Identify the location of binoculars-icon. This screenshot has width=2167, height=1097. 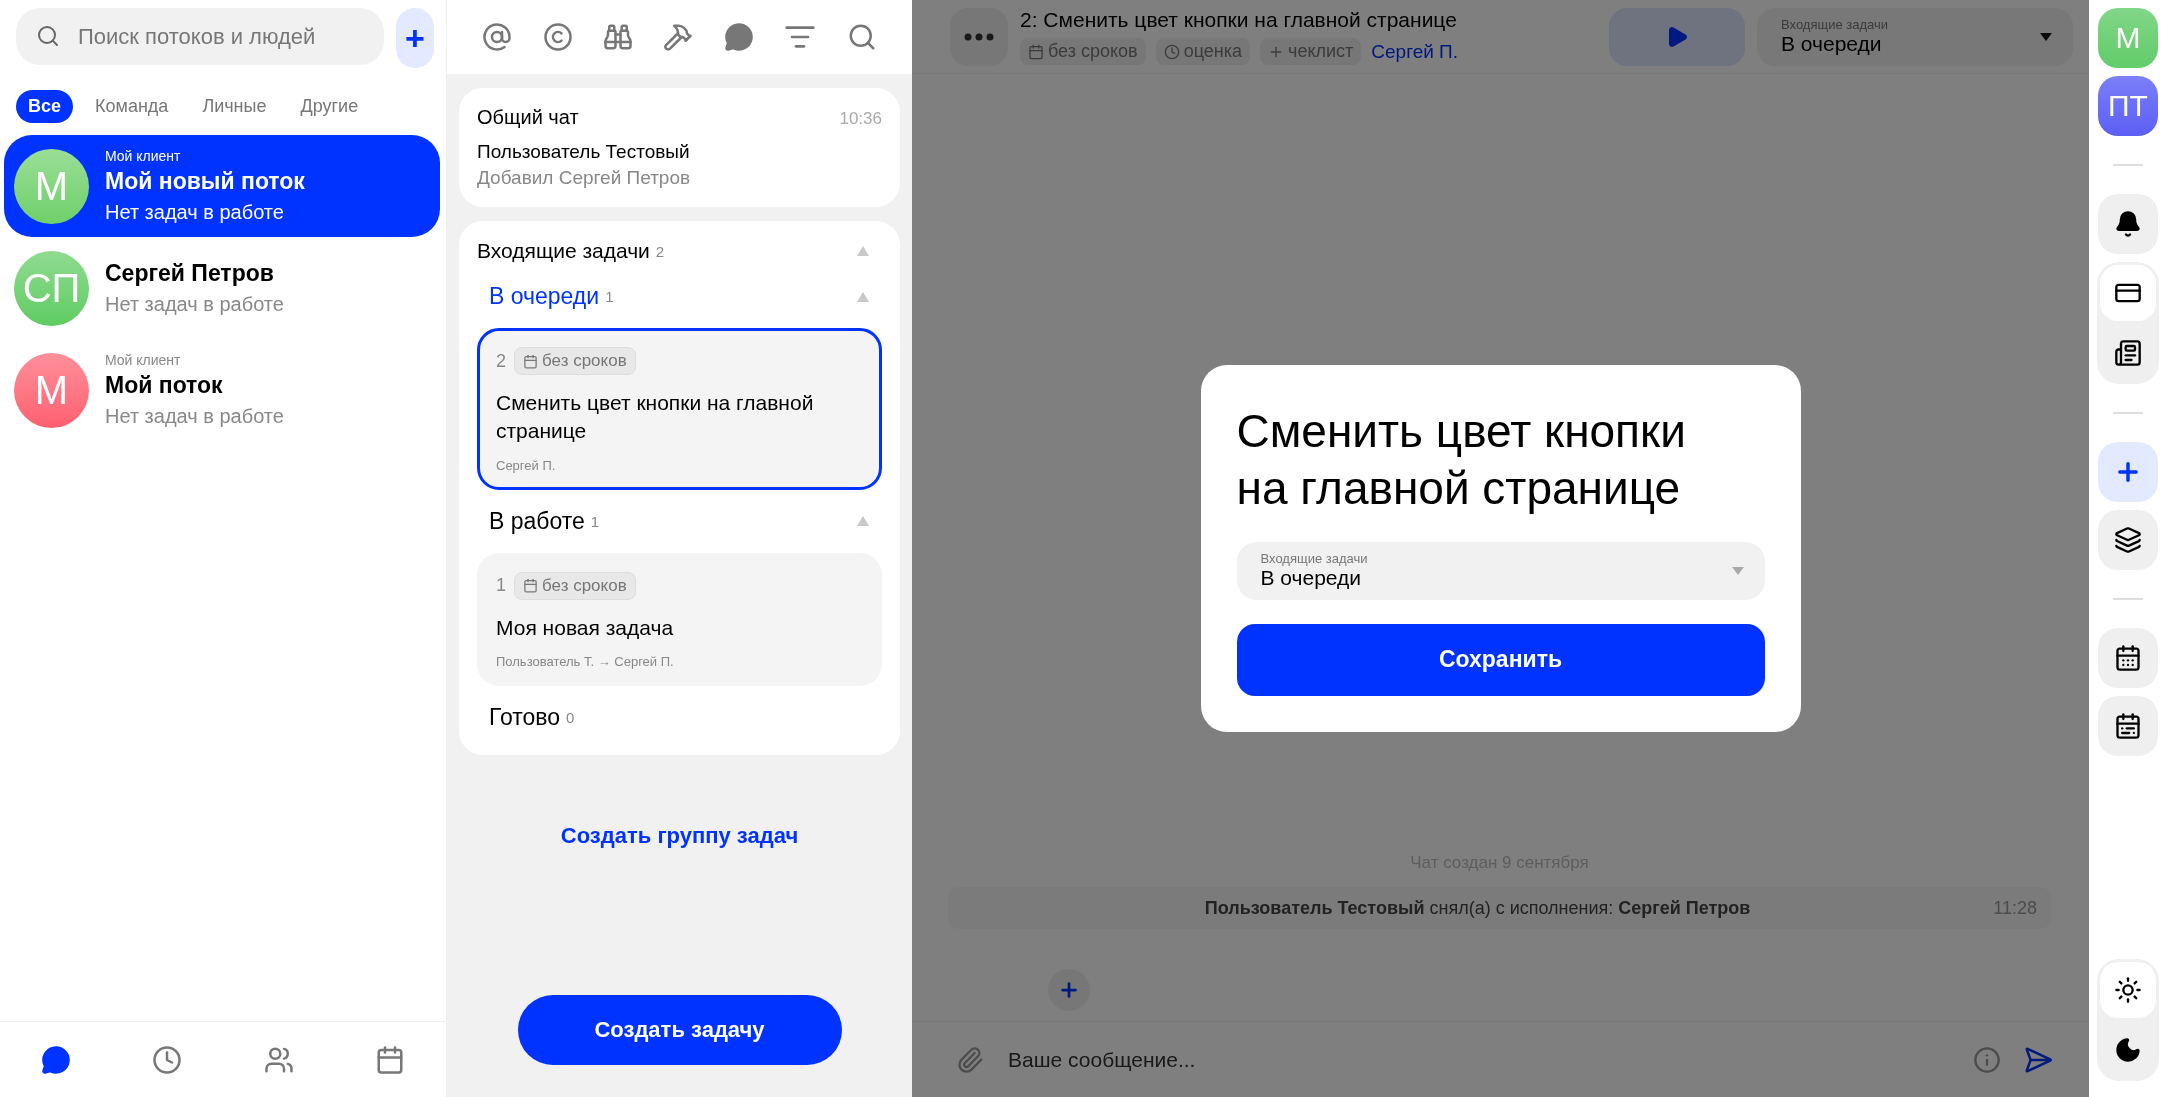
(618, 37).